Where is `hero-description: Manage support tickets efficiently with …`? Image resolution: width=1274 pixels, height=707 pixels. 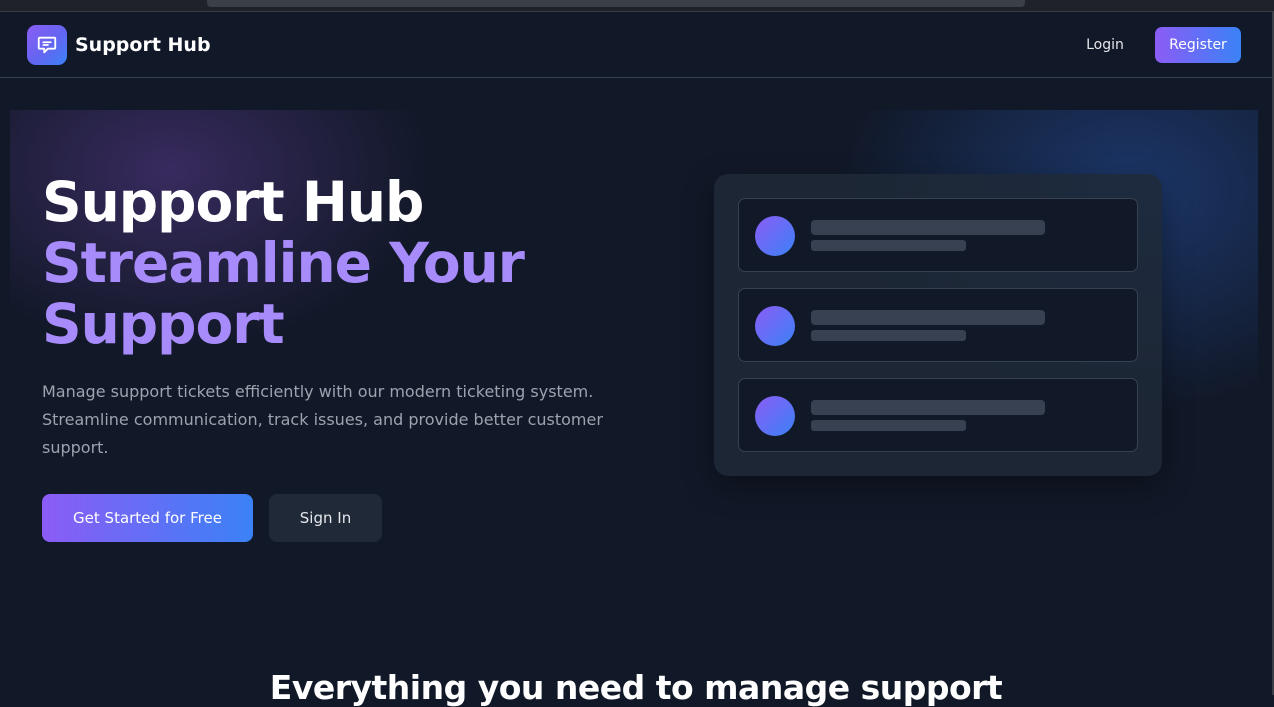 hero-description: Manage support tickets efficiently with … is located at coordinates (322, 419).